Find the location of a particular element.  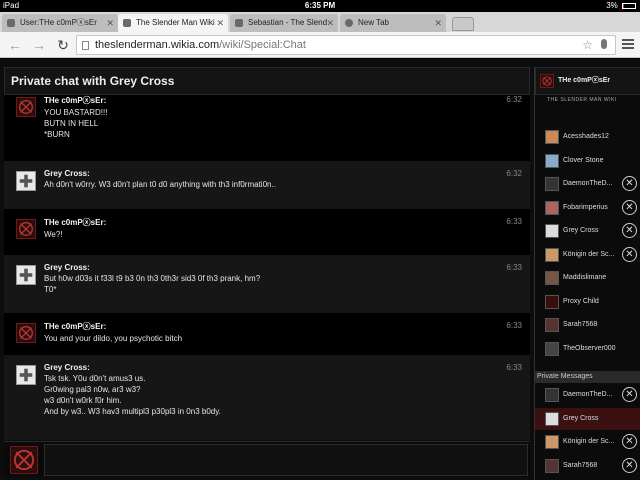

user-list-item: Grey Cross is located at coordinates (587, 418).